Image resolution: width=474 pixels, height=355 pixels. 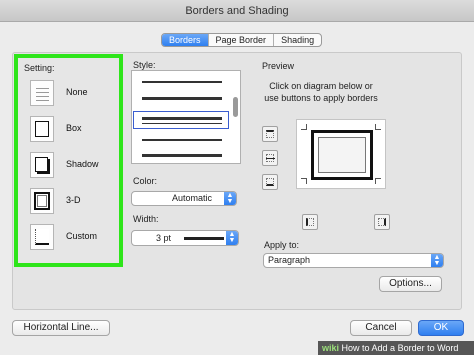 I want to click on style-list, so click(x=186, y=117).